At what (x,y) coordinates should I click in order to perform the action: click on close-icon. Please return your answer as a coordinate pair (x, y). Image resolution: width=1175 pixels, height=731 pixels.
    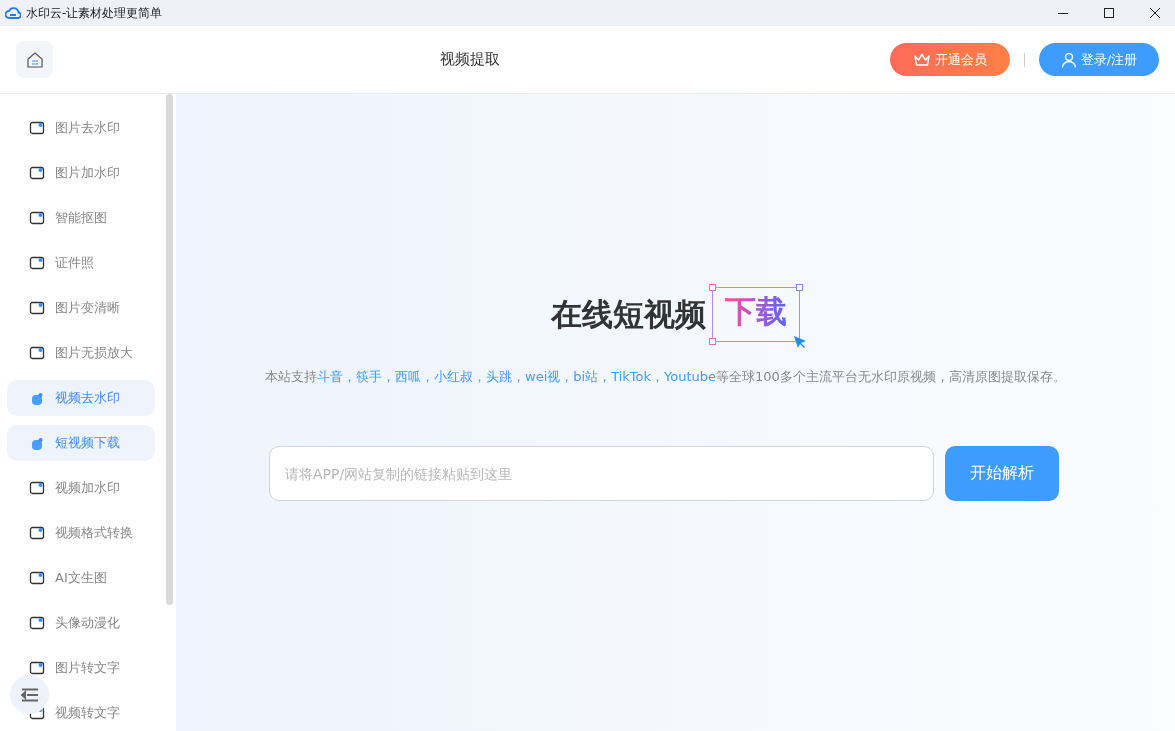
    Looking at the image, I should click on (1155, 13).